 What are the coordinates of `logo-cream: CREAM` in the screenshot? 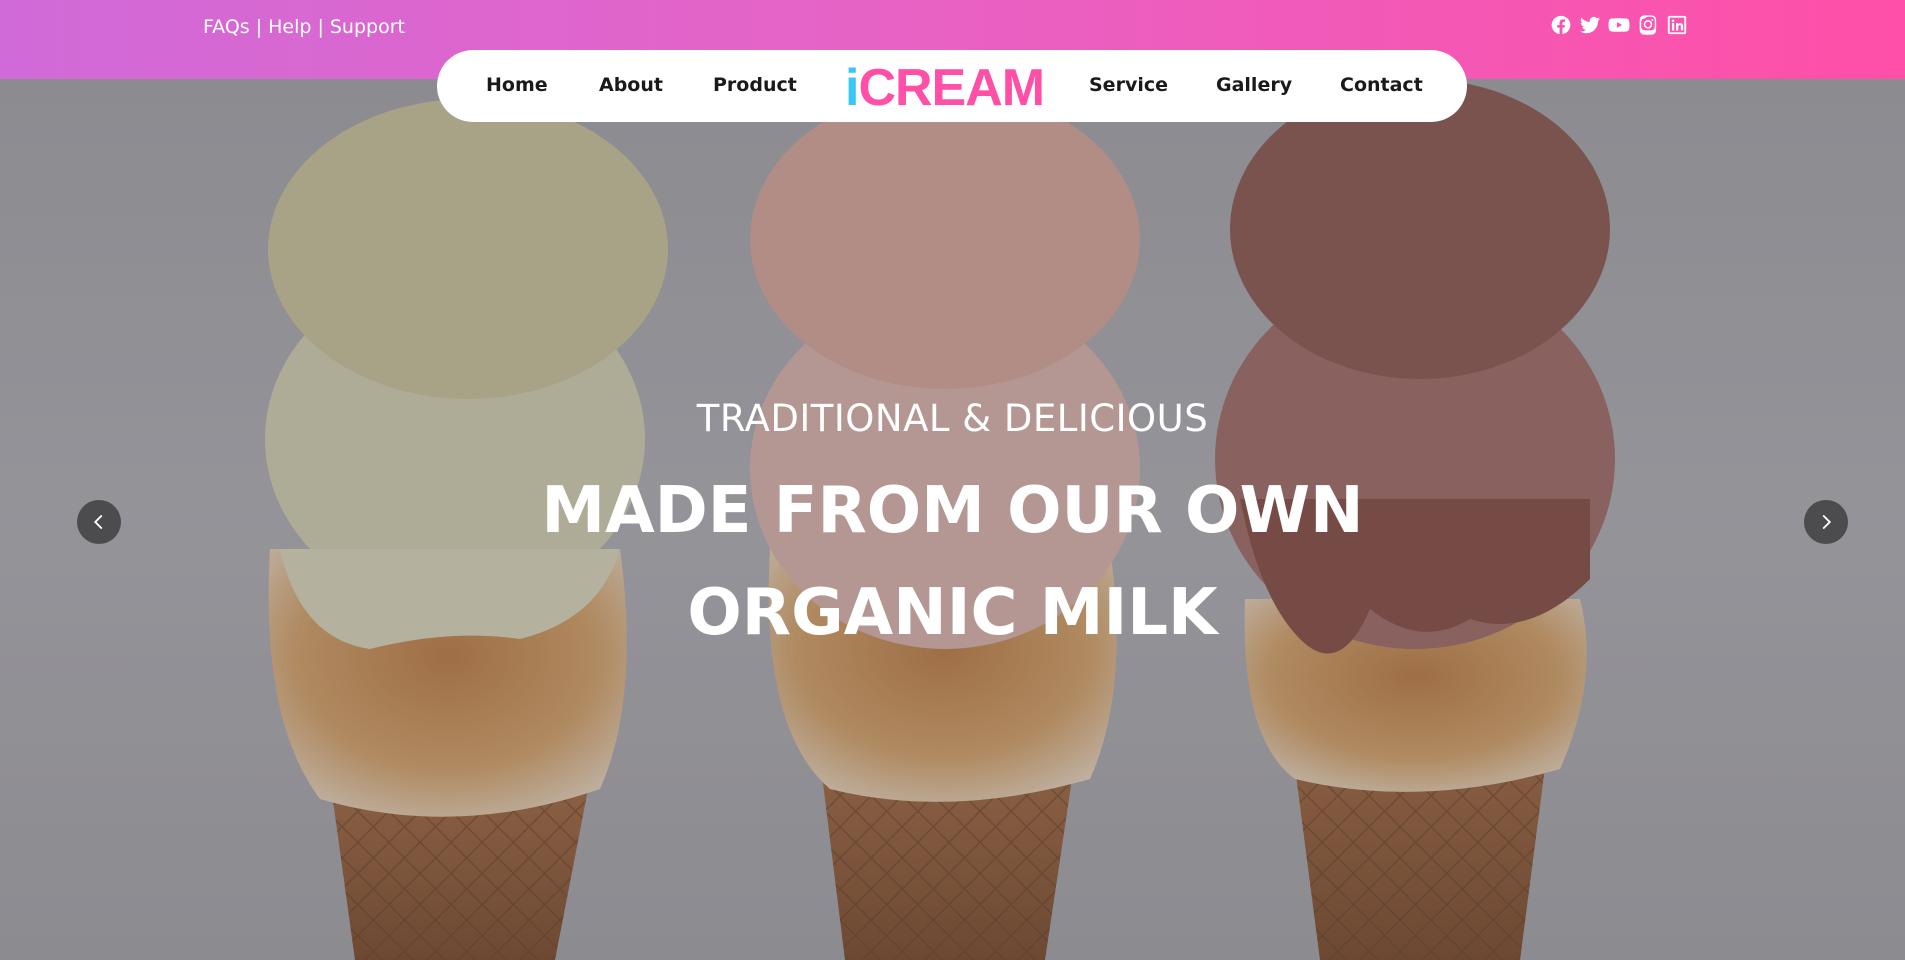 It's located at (951, 88).